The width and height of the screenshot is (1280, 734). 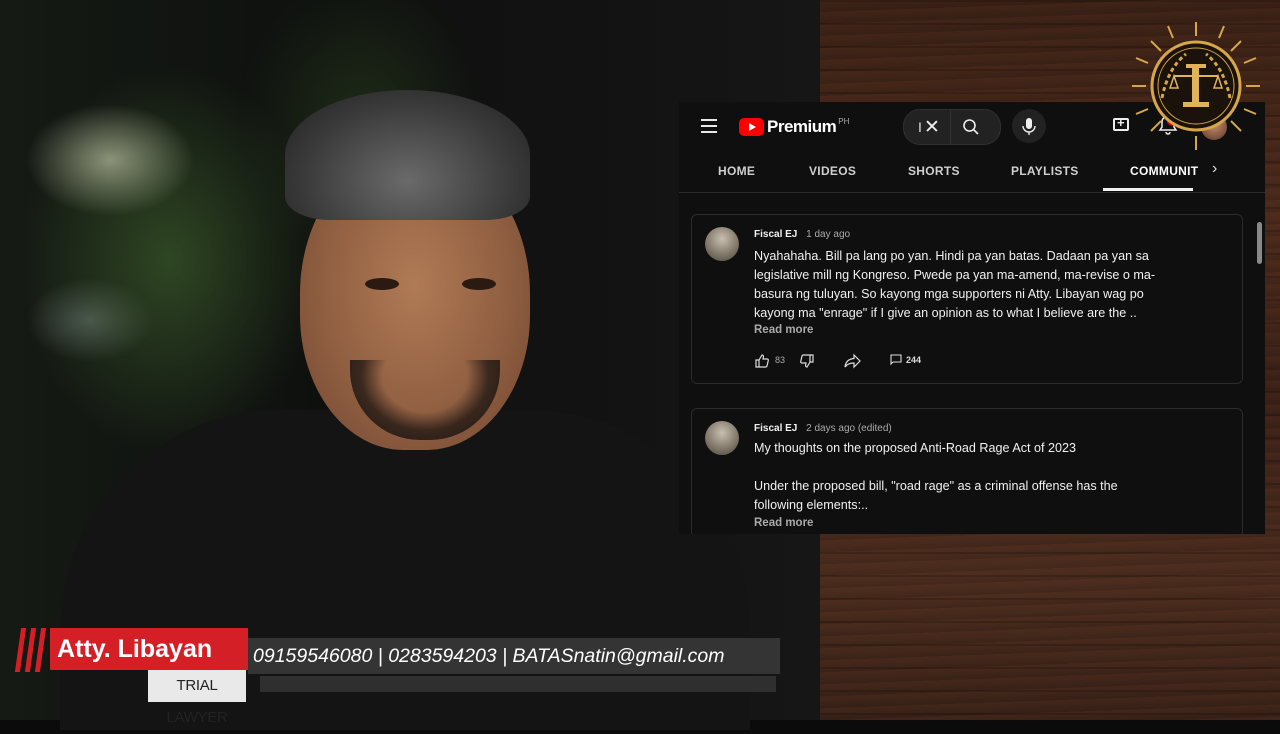 I want to click on presenter-hair, so click(x=407, y=155).